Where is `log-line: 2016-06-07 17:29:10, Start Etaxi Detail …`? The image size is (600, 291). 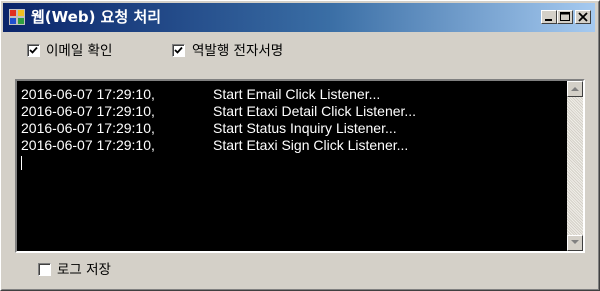
log-line: 2016-06-07 17:29:10, Start Etaxi Detail … is located at coordinates (291, 111).